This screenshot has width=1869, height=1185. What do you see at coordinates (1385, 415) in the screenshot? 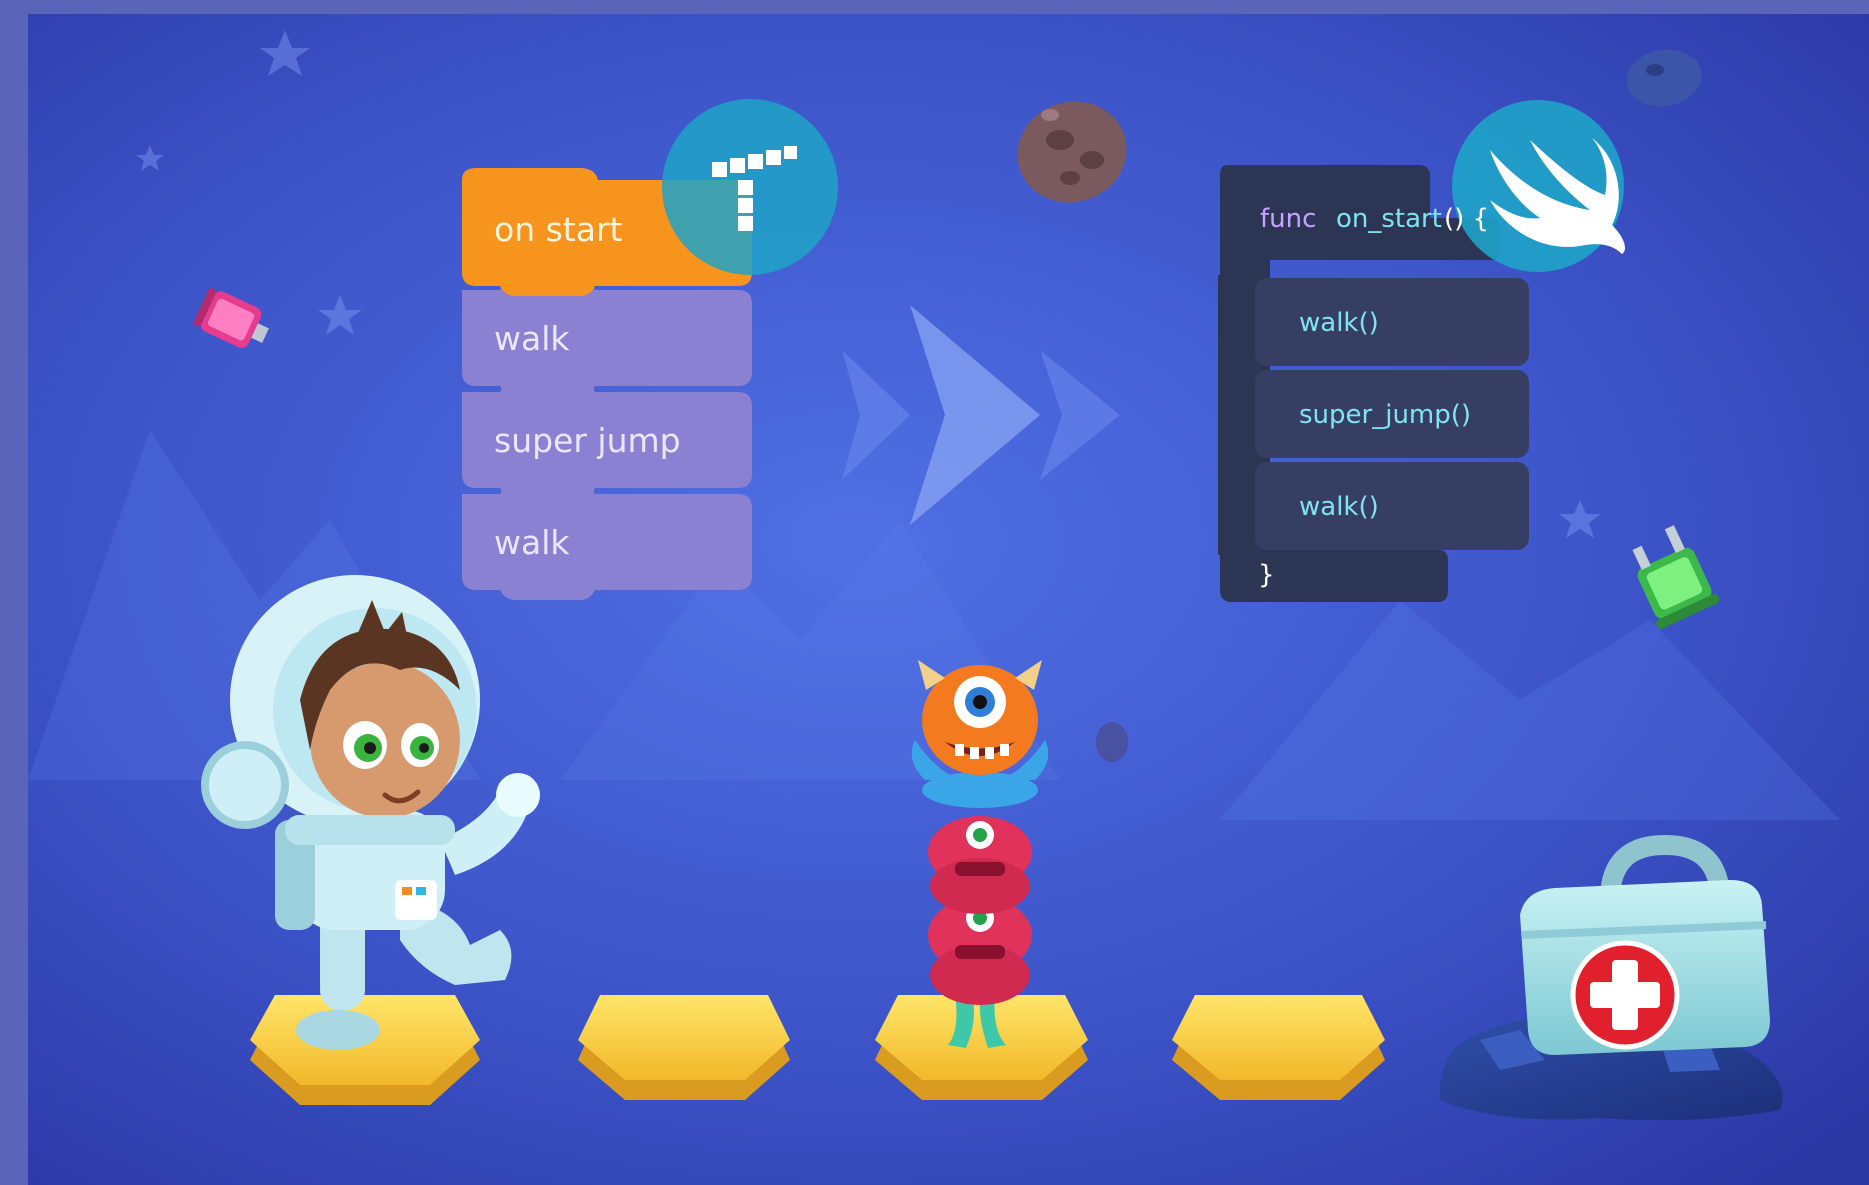
I see `code-call-label: super_jump()` at bounding box center [1385, 415].